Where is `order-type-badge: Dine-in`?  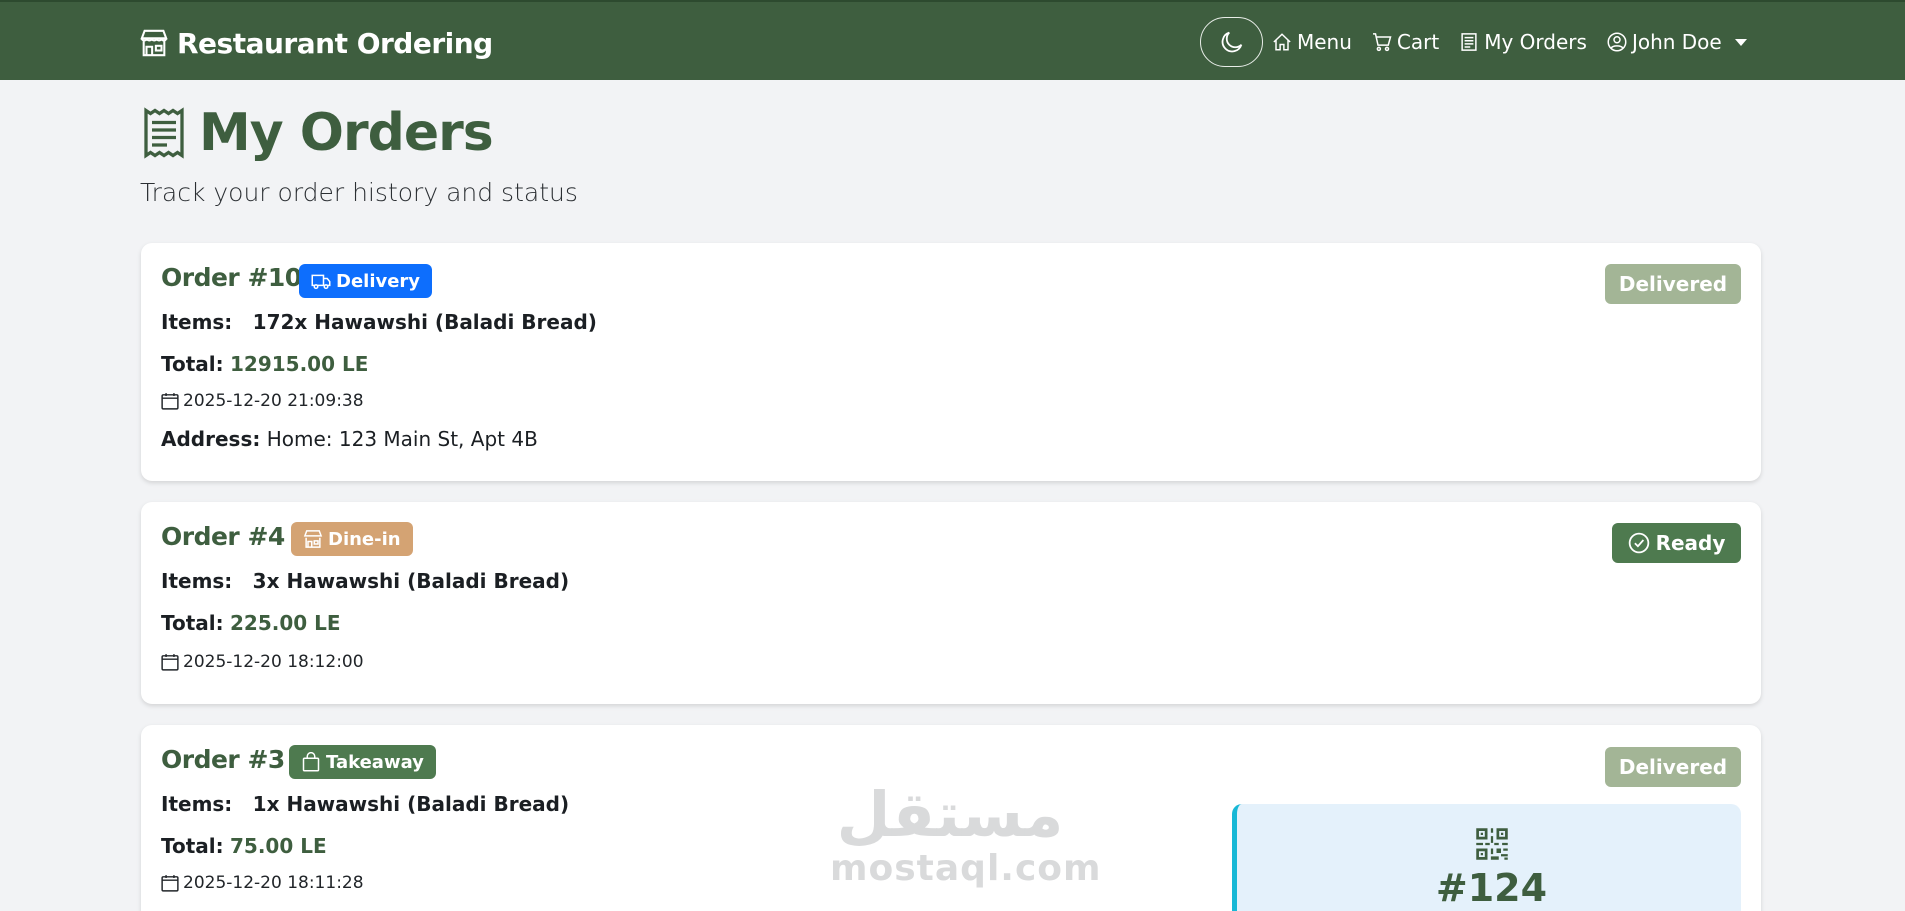 order-type-badge: Dine-in is located at coordinates (352, 539).